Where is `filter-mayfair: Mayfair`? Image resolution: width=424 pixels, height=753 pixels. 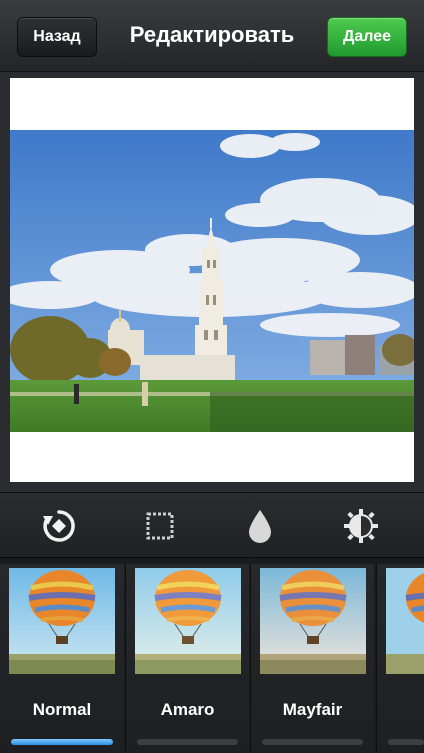 filter-mayfair: Mayfair is located at coordinates (312, 658).